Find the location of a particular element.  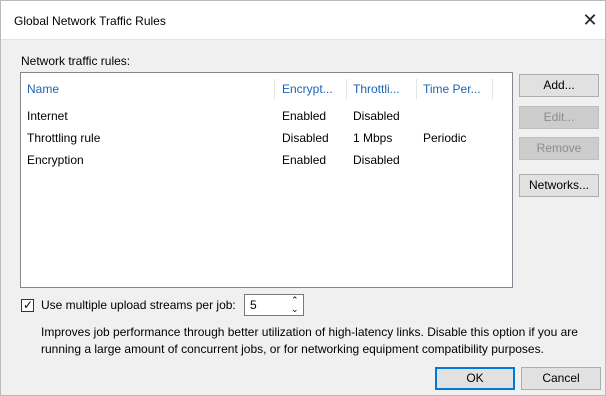

cell-time-period: Periodic is located at coordinates (445, 138).